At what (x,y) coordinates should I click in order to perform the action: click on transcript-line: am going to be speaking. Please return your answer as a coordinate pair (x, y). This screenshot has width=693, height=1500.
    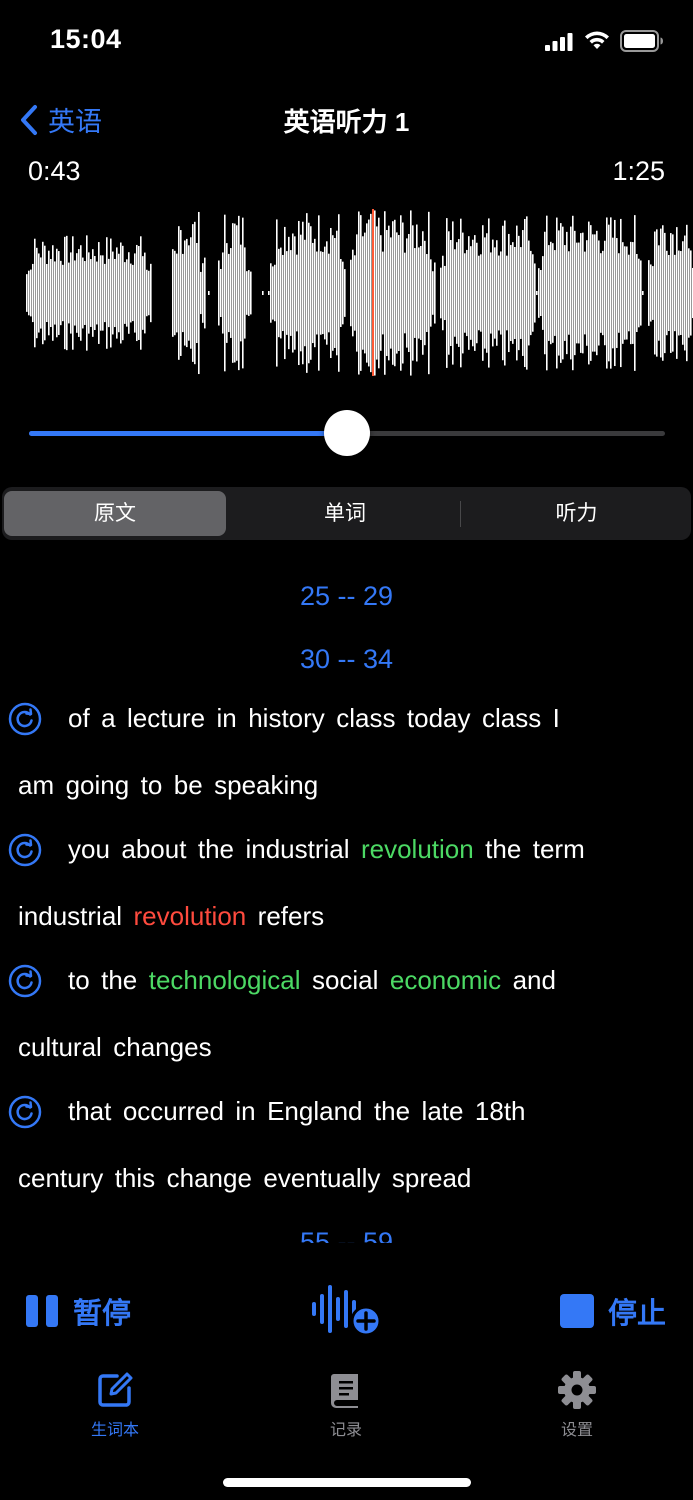
    Looking at the image, I should click on (174, 785).